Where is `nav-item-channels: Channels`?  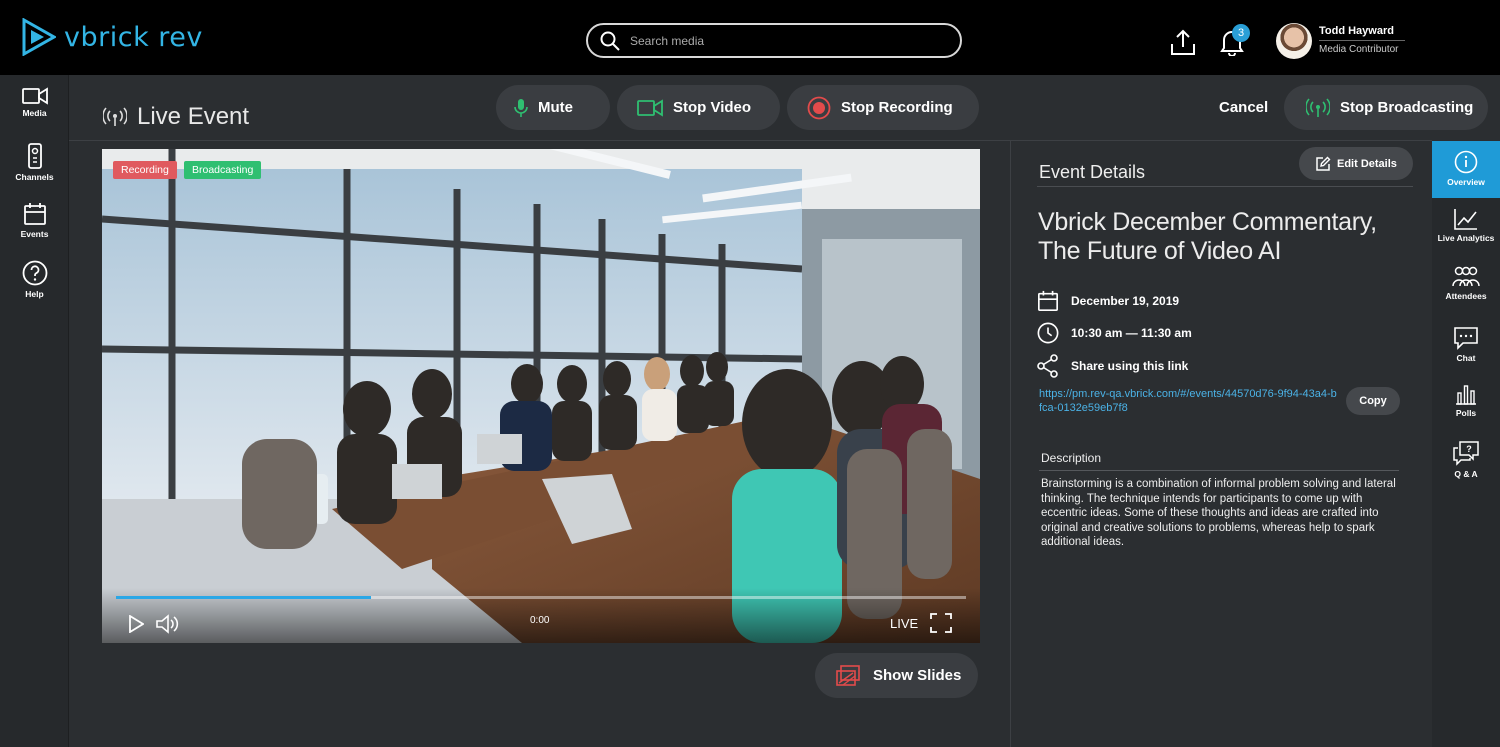 nav-item-channels: Channels is located at coordinates (34, 162).